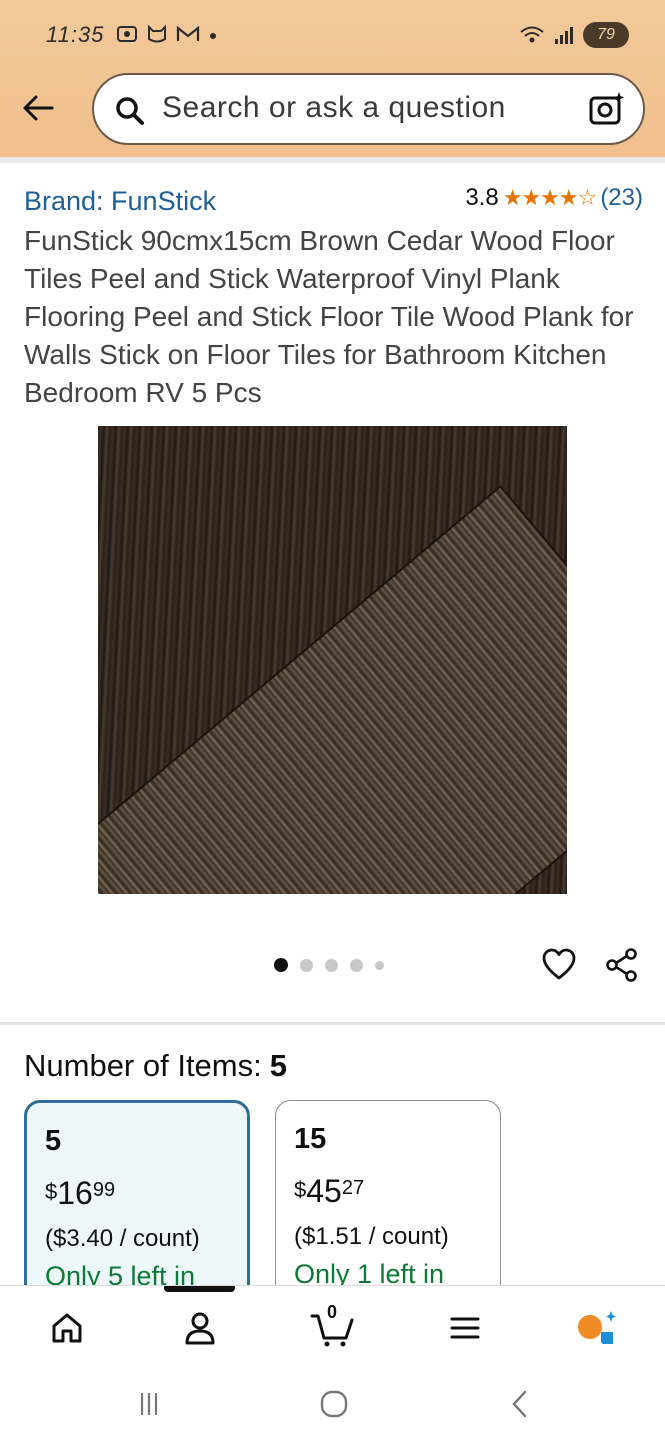 This screenshot has width=665, height=1440. I want to click on gmail-icon, so click(188, 33).